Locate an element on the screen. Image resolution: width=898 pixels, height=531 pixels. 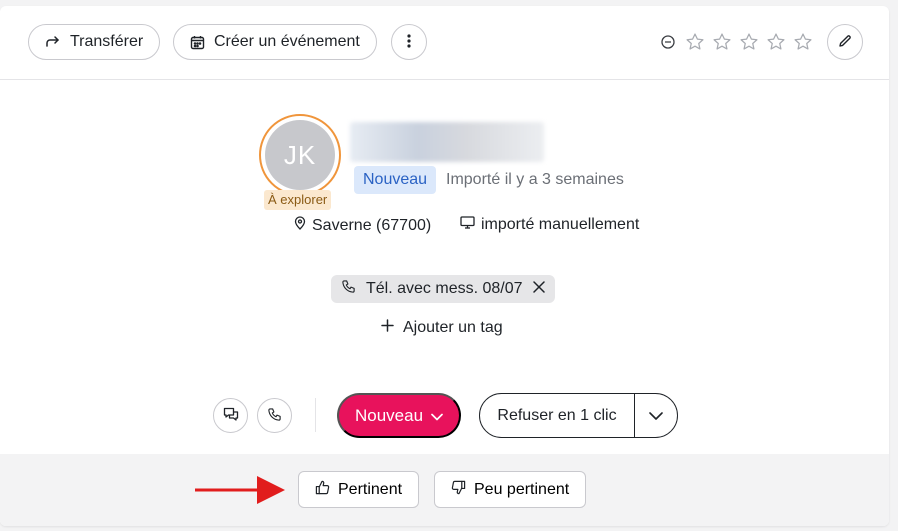
add-tag-label: Ajouter un tag is located at coordinates (453, 327).